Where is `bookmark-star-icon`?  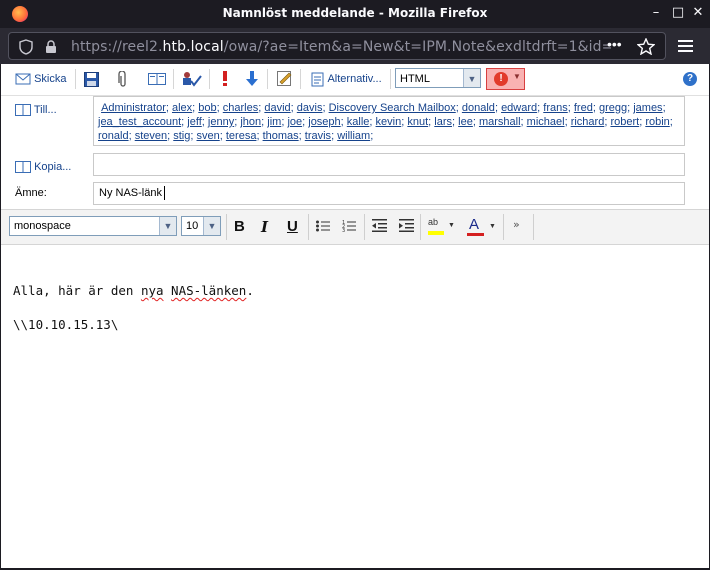
bookmark-star-icon is located at coordinates (646, 46).